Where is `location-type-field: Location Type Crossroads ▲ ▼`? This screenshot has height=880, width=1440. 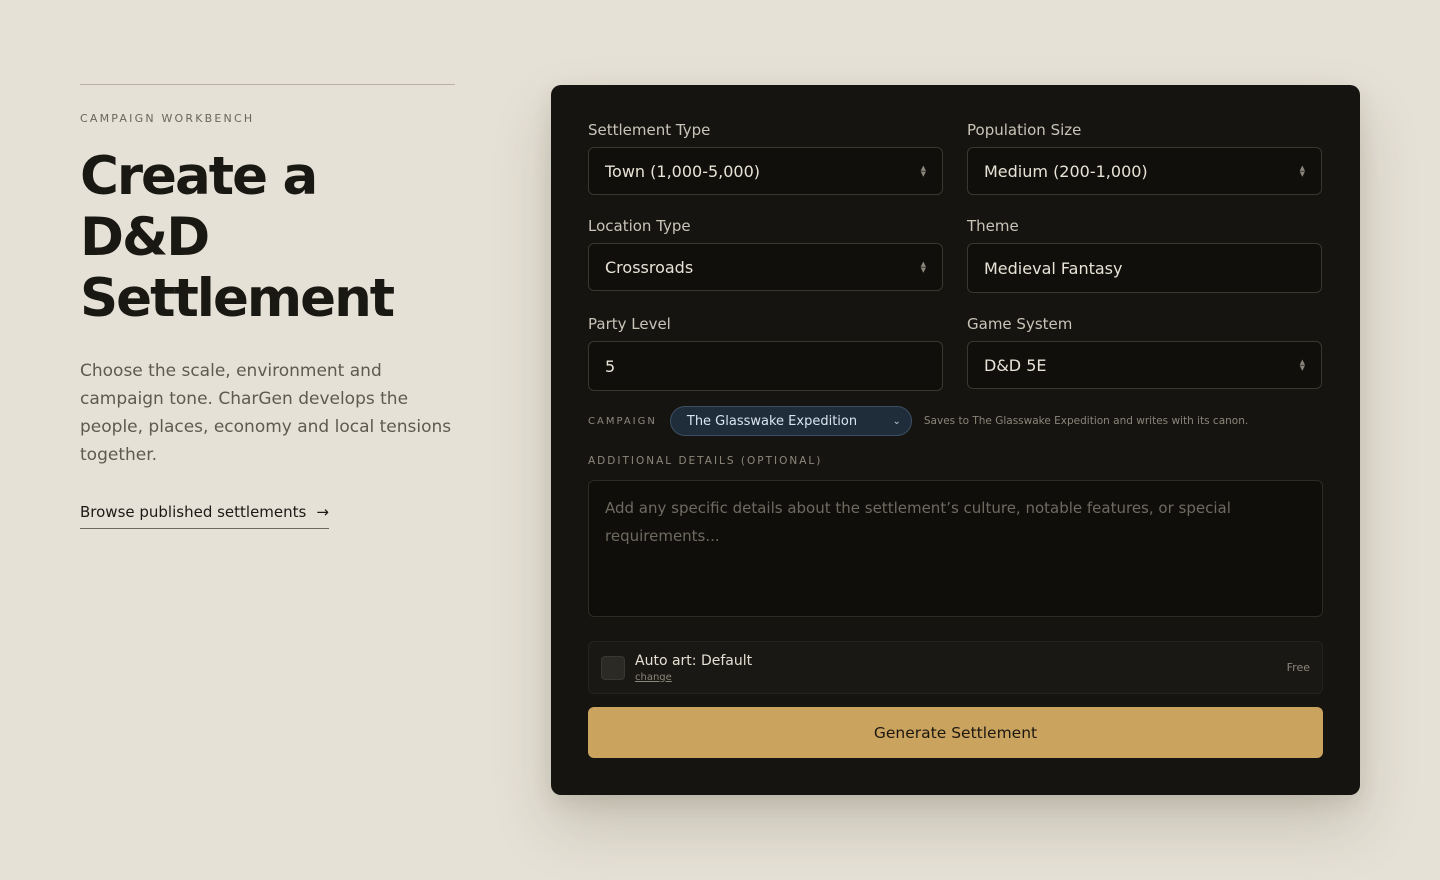 location-type-field: Location Type Crossroads ▲ ▼ is located at coordinates (765, 254).